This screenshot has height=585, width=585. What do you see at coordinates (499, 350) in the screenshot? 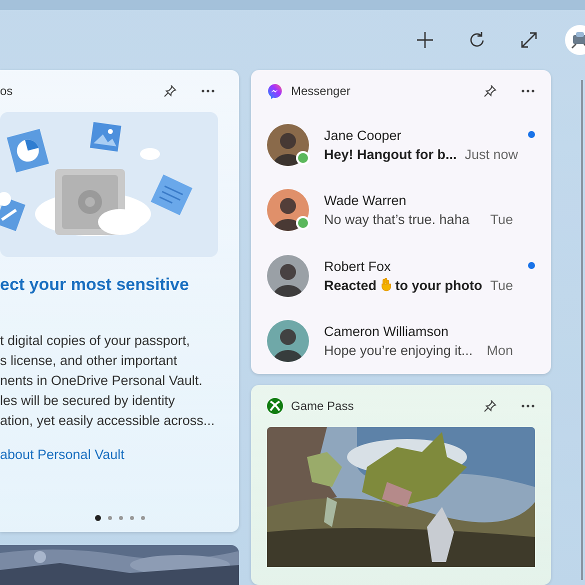
I see `message-time: Mon` at bounding box center [499, 350].